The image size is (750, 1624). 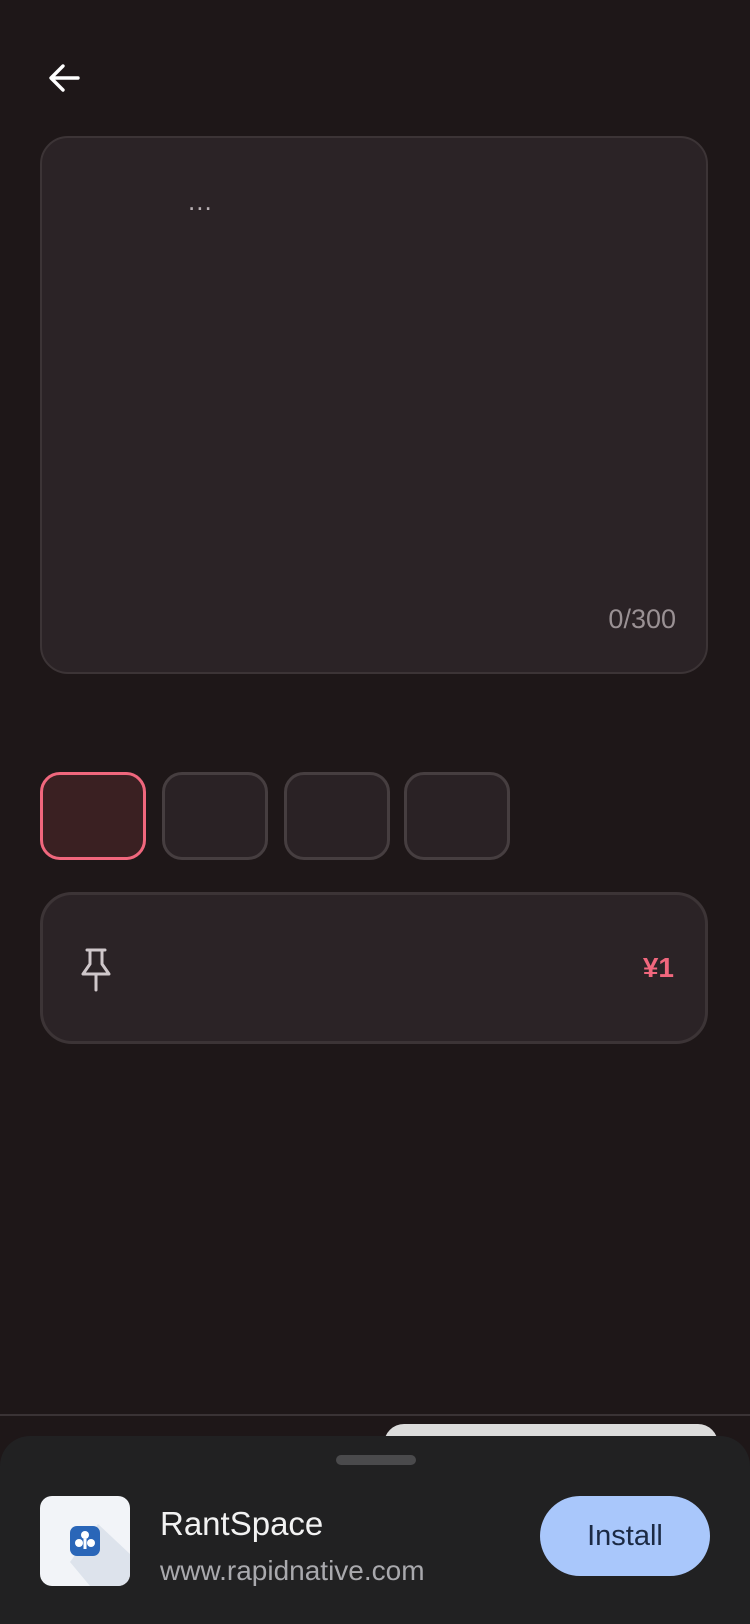 What do you see at coordinates (625, 1536) in the screenshot?
I see `install-button: Install` at bounding box center [625, 1536].